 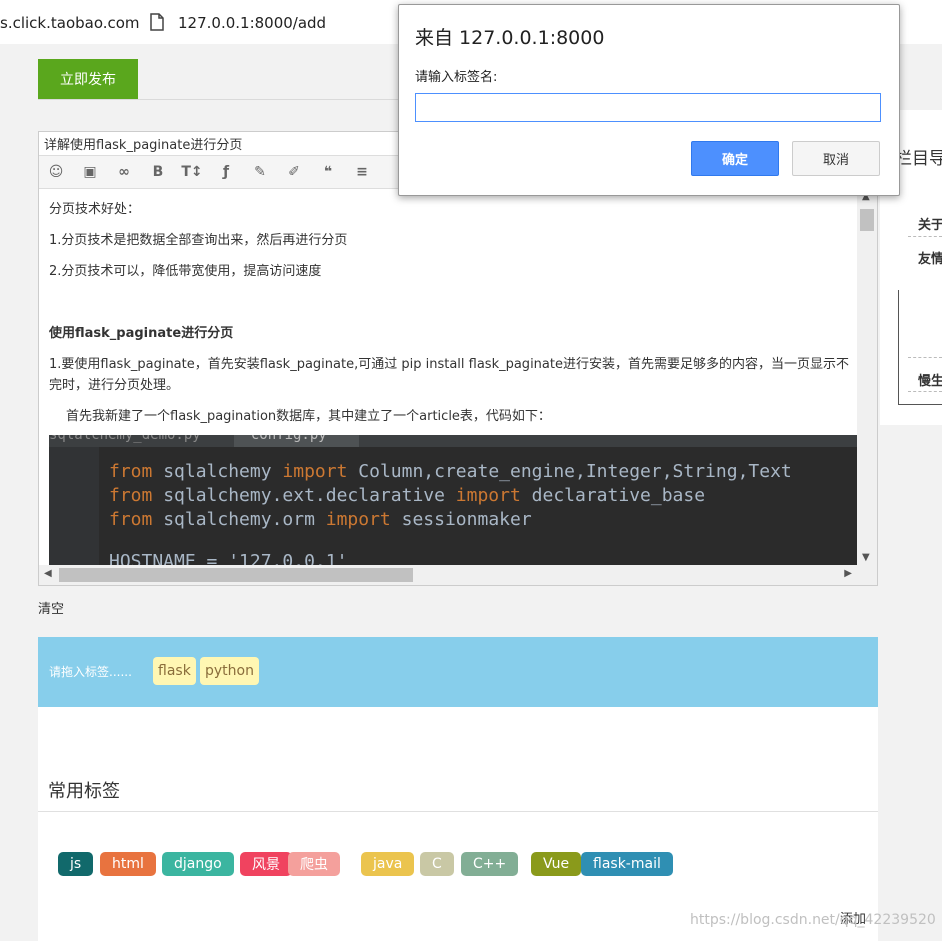 I want to click on sidebar-heading: 栏目导, so click(x=918, y=159).